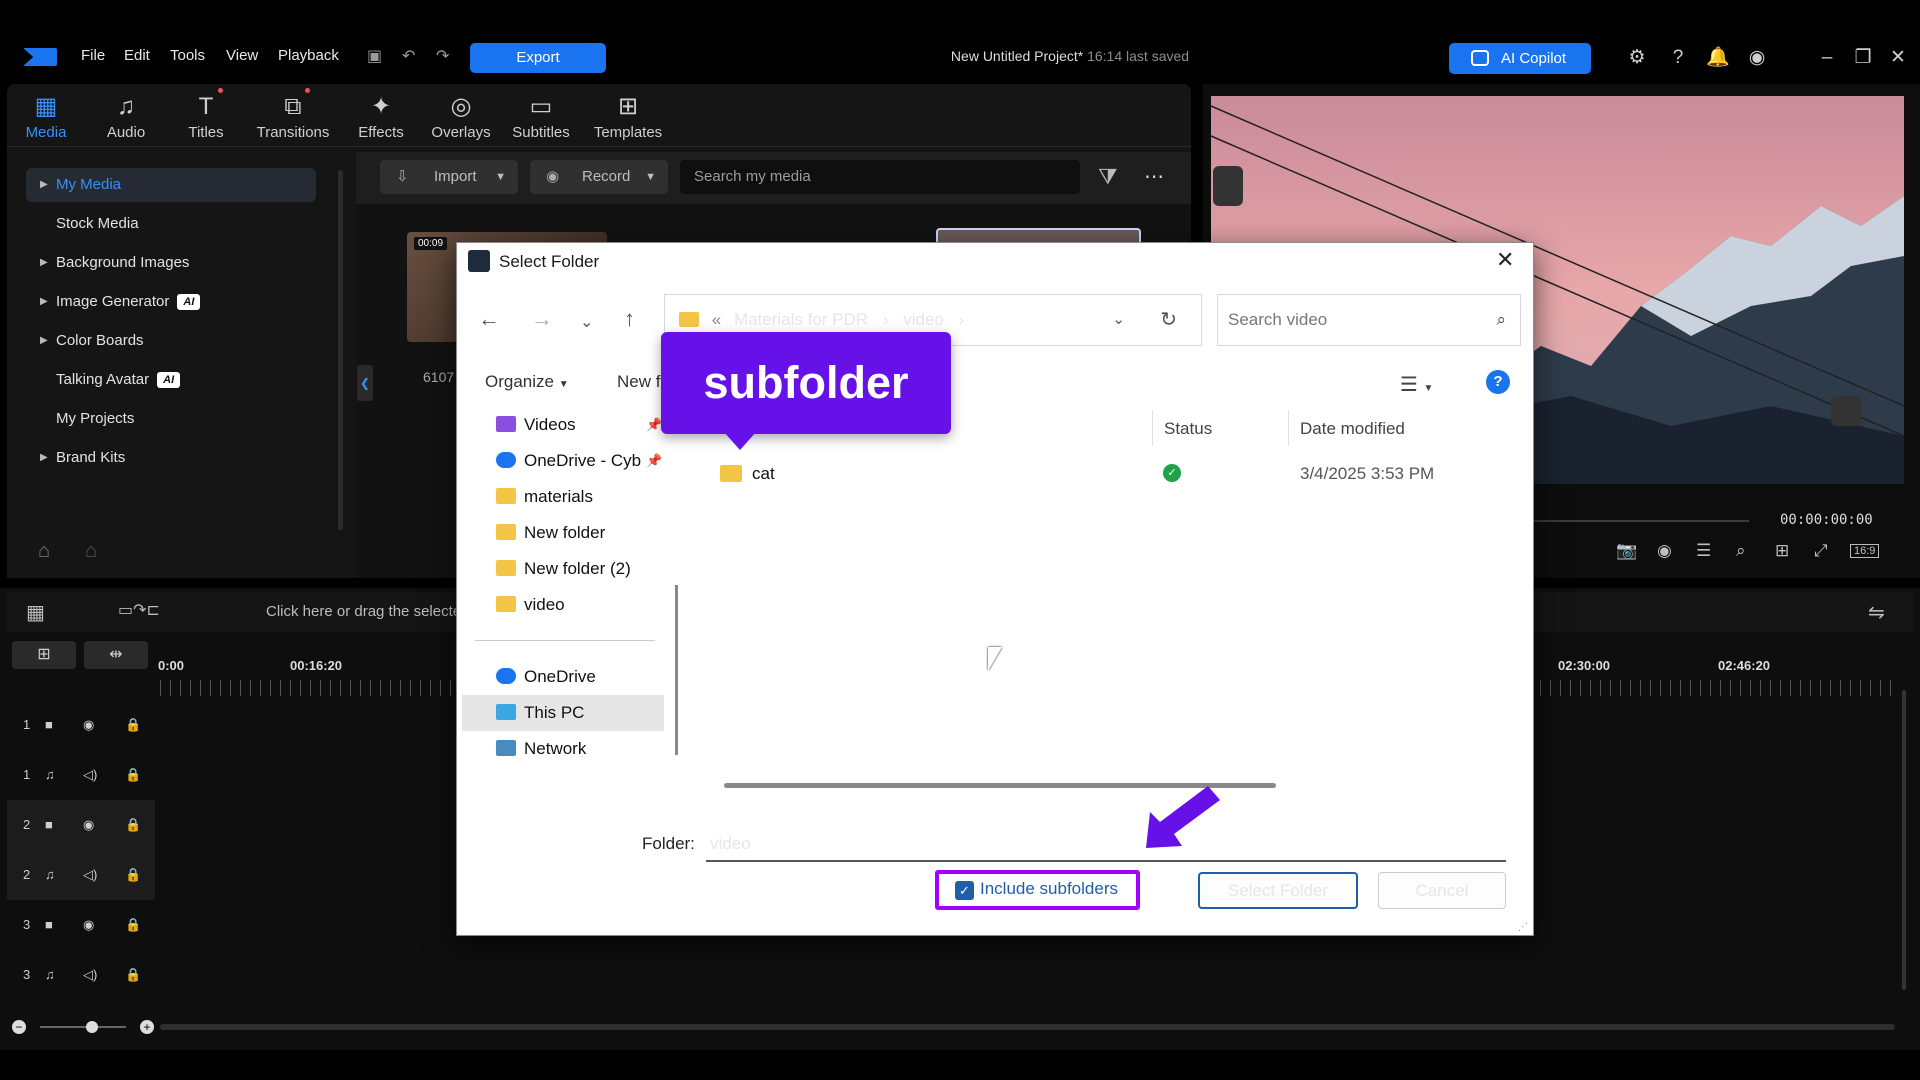  Describe the element at coordinates (381, 116) in the screenshot. I see `tab-effects: ✦ Effects` at that location.